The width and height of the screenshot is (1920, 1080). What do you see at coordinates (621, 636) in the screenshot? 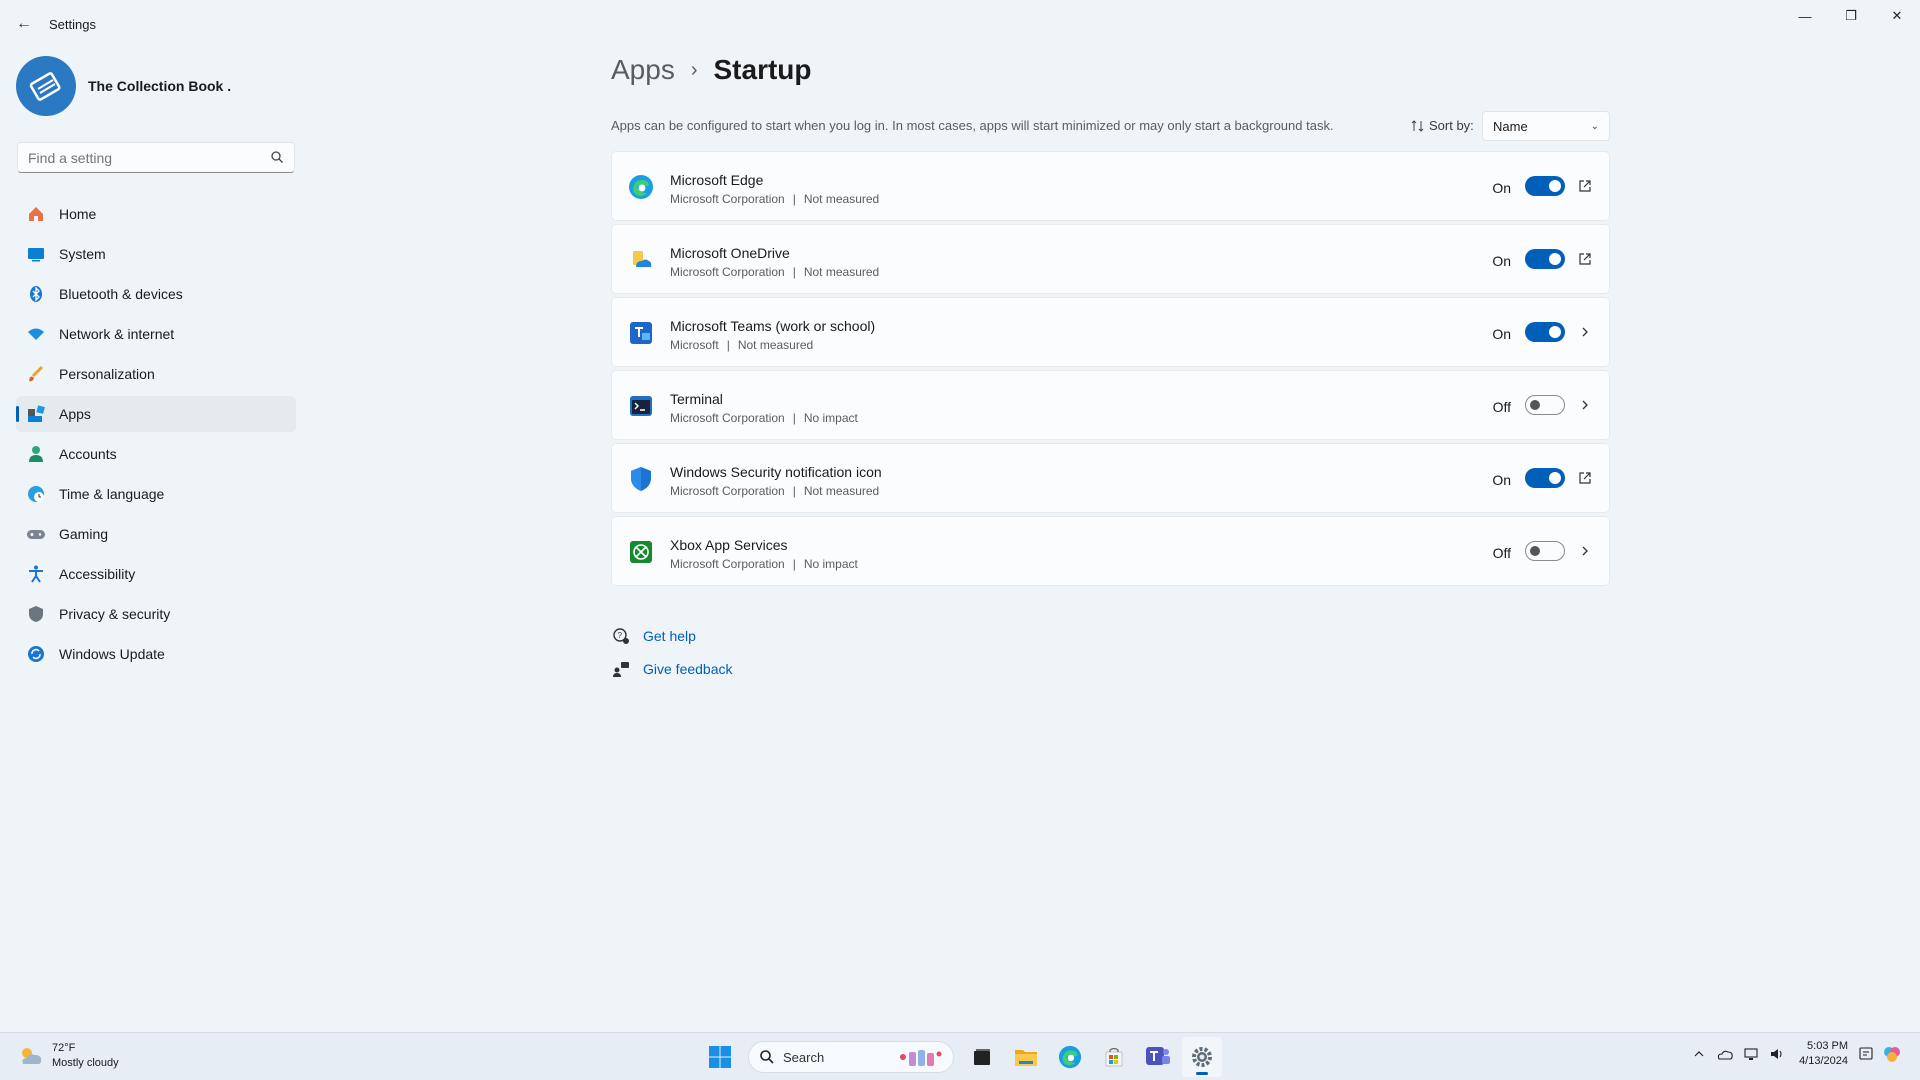
I see `help-chat-icon: ?` at bounding box center [621, 636].